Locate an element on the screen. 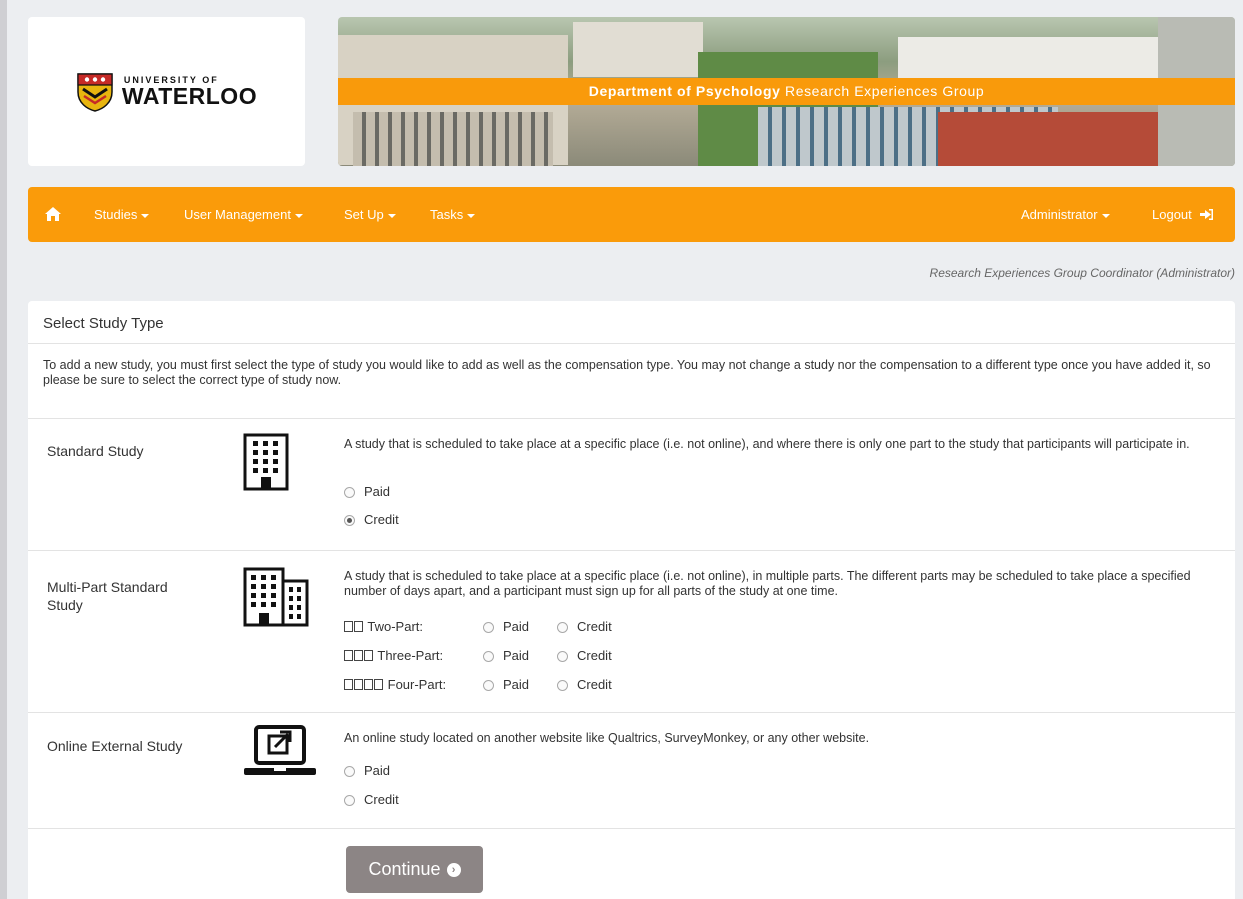  standard-credit-radio is located at coordinates (349, 520).